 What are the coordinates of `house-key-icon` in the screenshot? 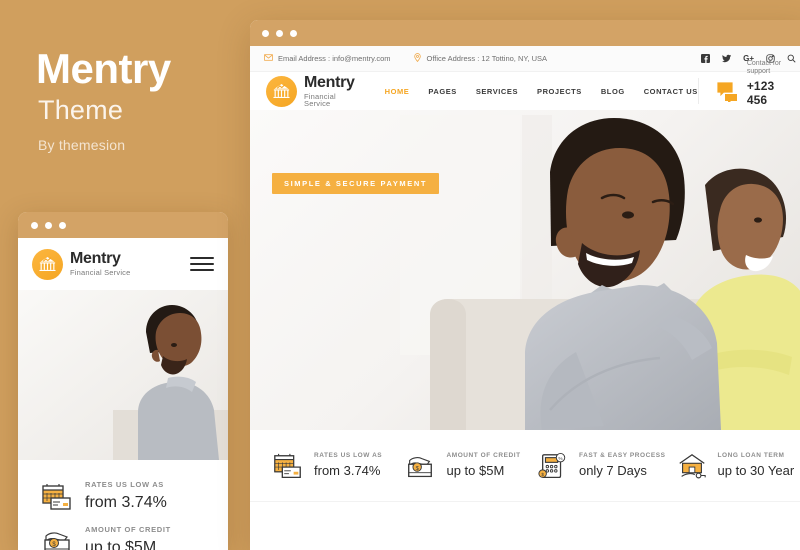 It's located at (692, 466).